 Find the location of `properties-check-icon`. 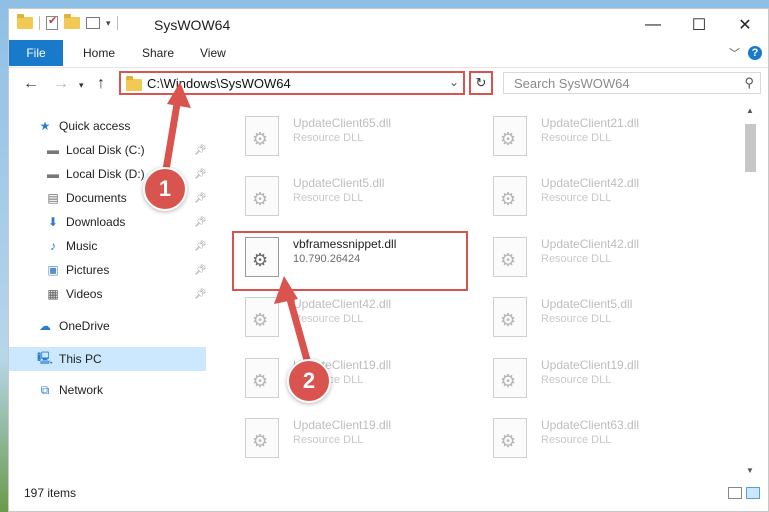

properties-check-icon is located at coordinates (52, 22).